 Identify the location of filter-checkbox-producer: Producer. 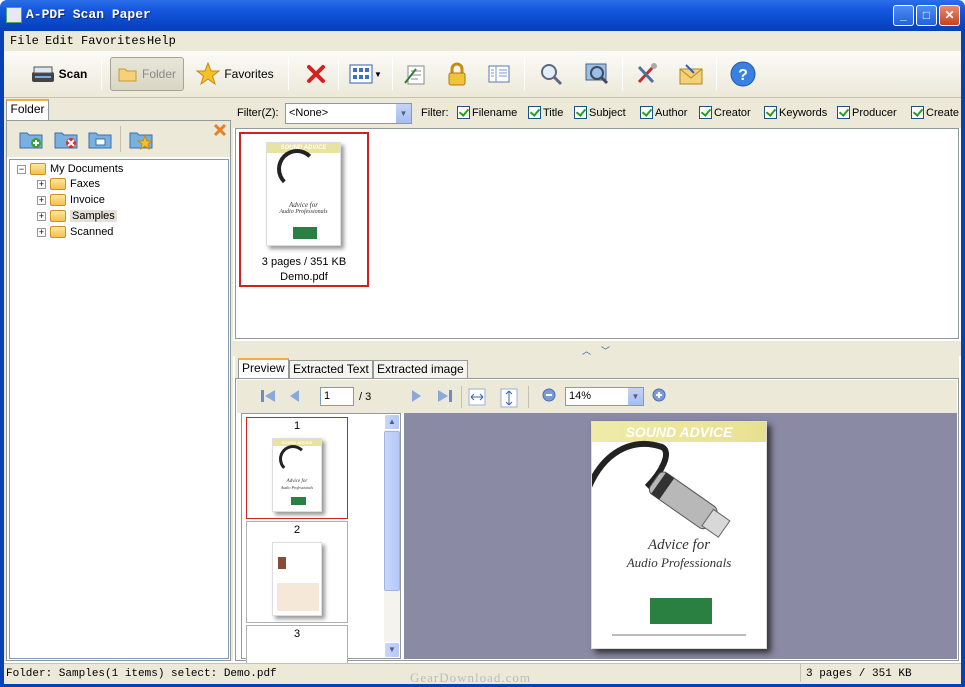
(867, 112).